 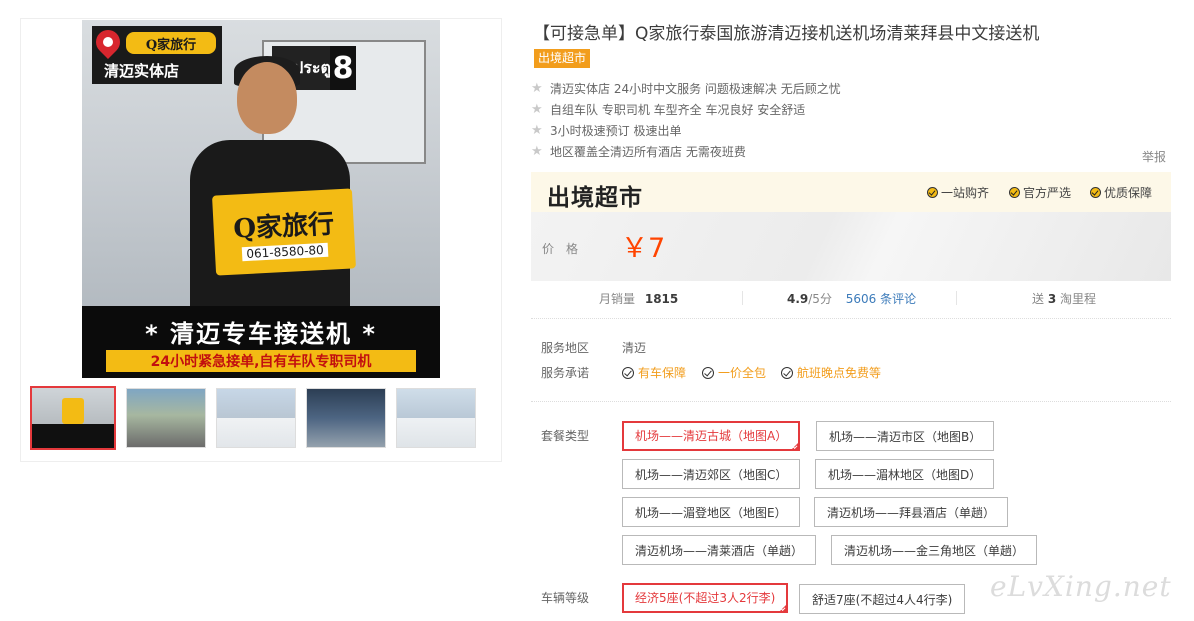 I want to click on package-option: 机场——湄林地区（地图D）, so click(x=905, y=474).